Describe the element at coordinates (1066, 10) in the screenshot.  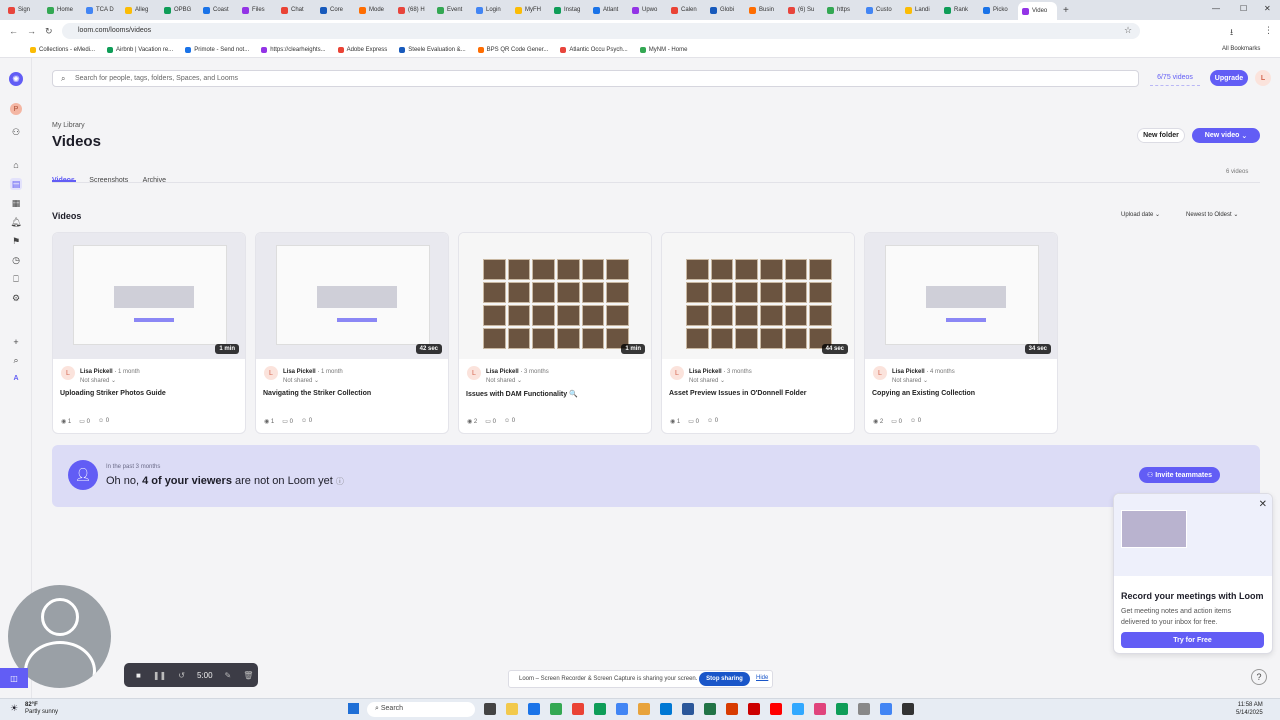
I see `new-tab-icon: +` at that location.